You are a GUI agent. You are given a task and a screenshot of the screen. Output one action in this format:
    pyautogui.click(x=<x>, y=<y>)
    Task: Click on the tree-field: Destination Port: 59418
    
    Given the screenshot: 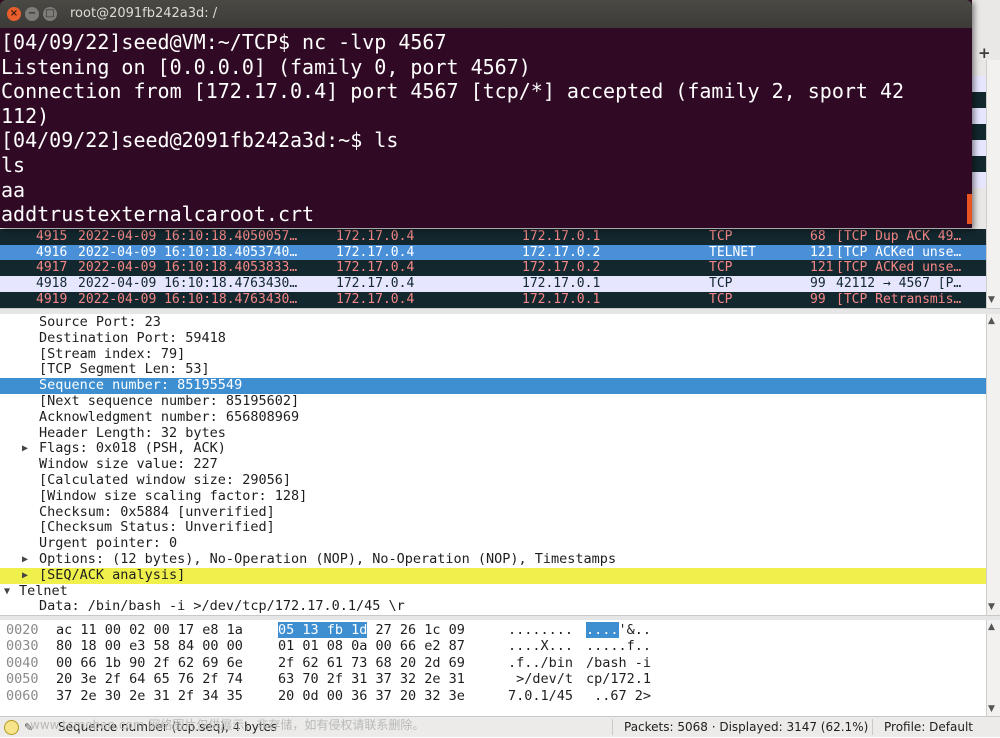 What is the action you would take?
    pyautogui.click(x=493, y=338)
    